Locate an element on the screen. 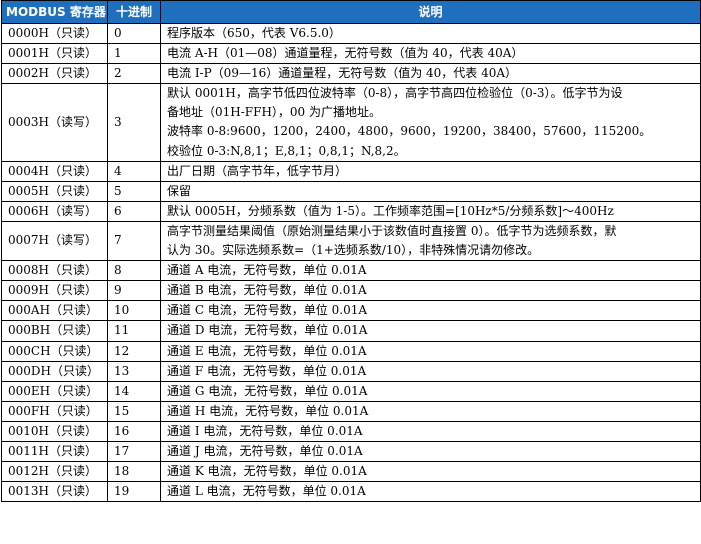 The width and height of the screenshot is (701, 544). description-line: 通道 G 电流，无符号数，单位 0.01A is located at coordinates (267, 390).